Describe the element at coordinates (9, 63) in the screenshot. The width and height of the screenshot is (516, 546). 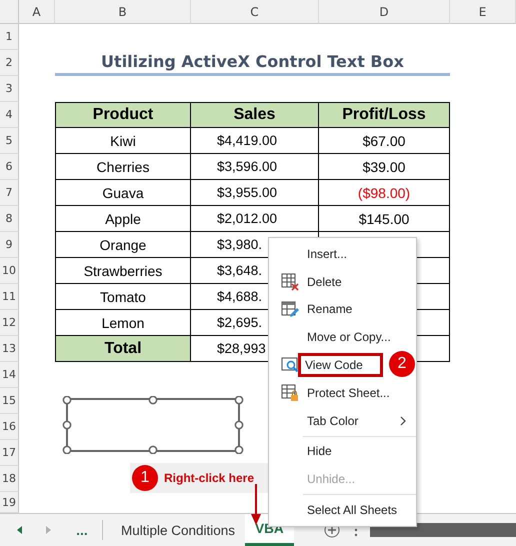
I see `row-header: 2` at that location.